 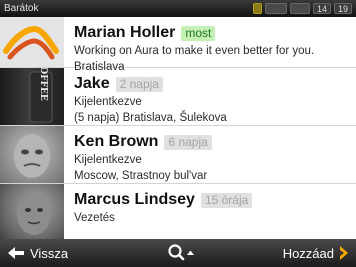 I want to click on last-seen-badge: 6 napja, so click(x=188, y=142).